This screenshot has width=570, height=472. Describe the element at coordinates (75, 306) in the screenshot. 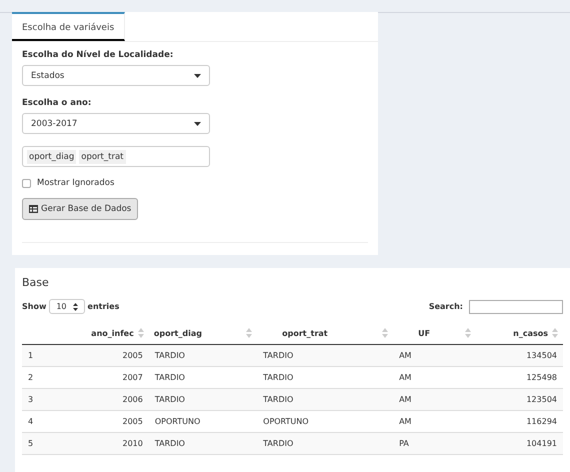

I see `spinner-icon` at that location.